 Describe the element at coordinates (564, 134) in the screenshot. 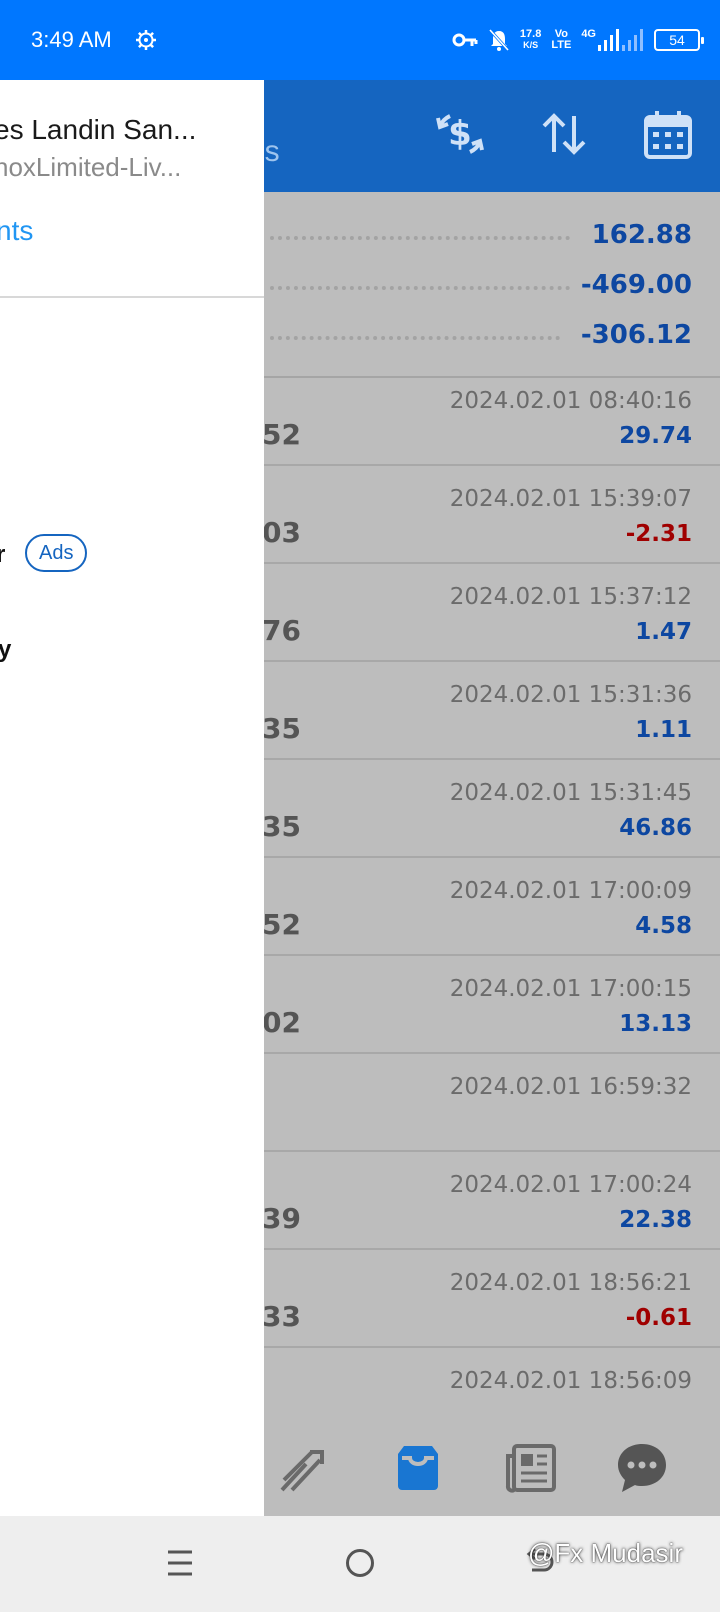

I see `sort-icon` at that location.